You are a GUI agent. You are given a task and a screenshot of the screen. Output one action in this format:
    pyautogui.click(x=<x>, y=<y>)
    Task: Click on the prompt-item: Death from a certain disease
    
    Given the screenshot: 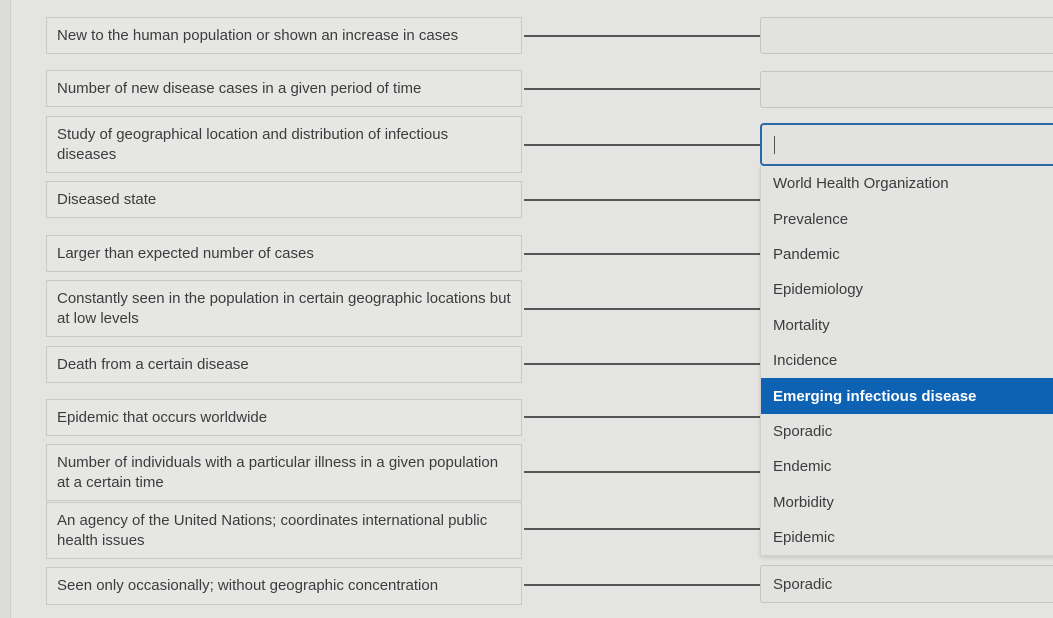 What is the action you would take?
    pyautogui.click(x=284, y=364)
    